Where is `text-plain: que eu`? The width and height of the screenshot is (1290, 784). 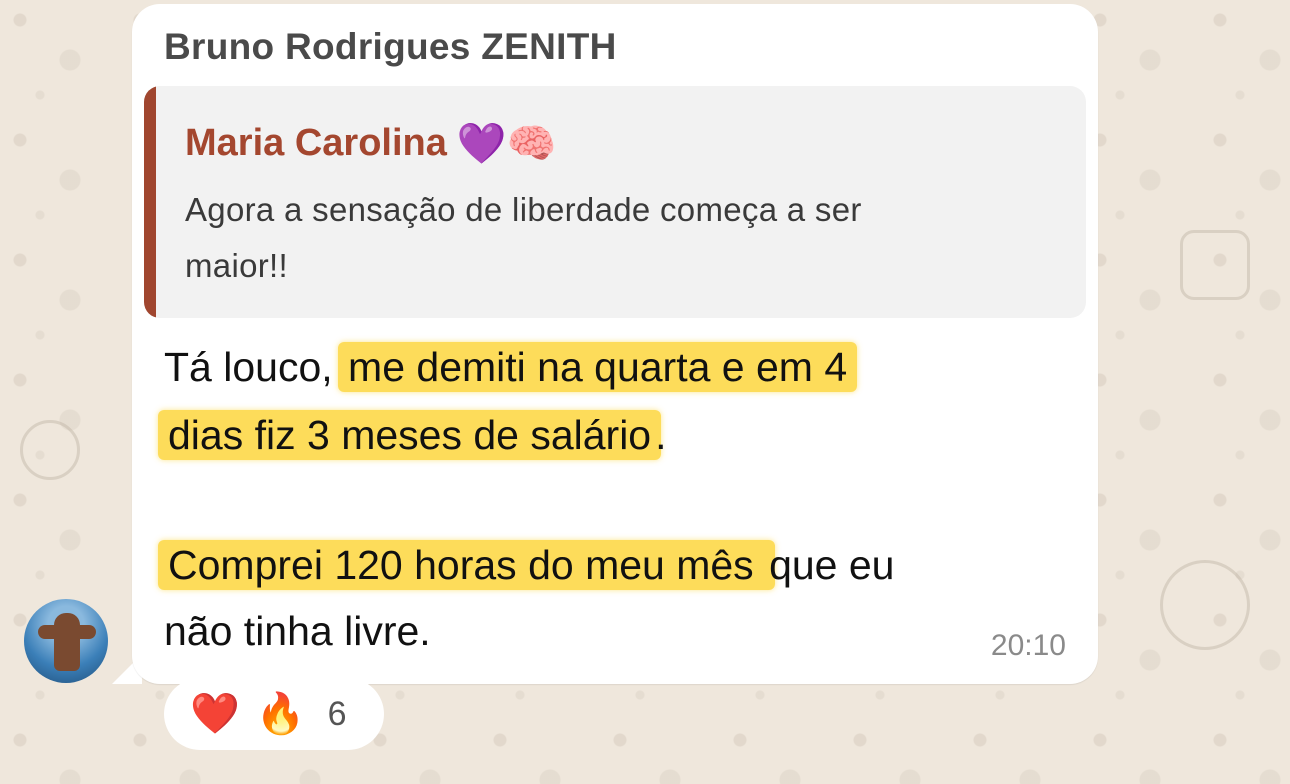
text-plain: que eu is located at coordinates (832, 565).